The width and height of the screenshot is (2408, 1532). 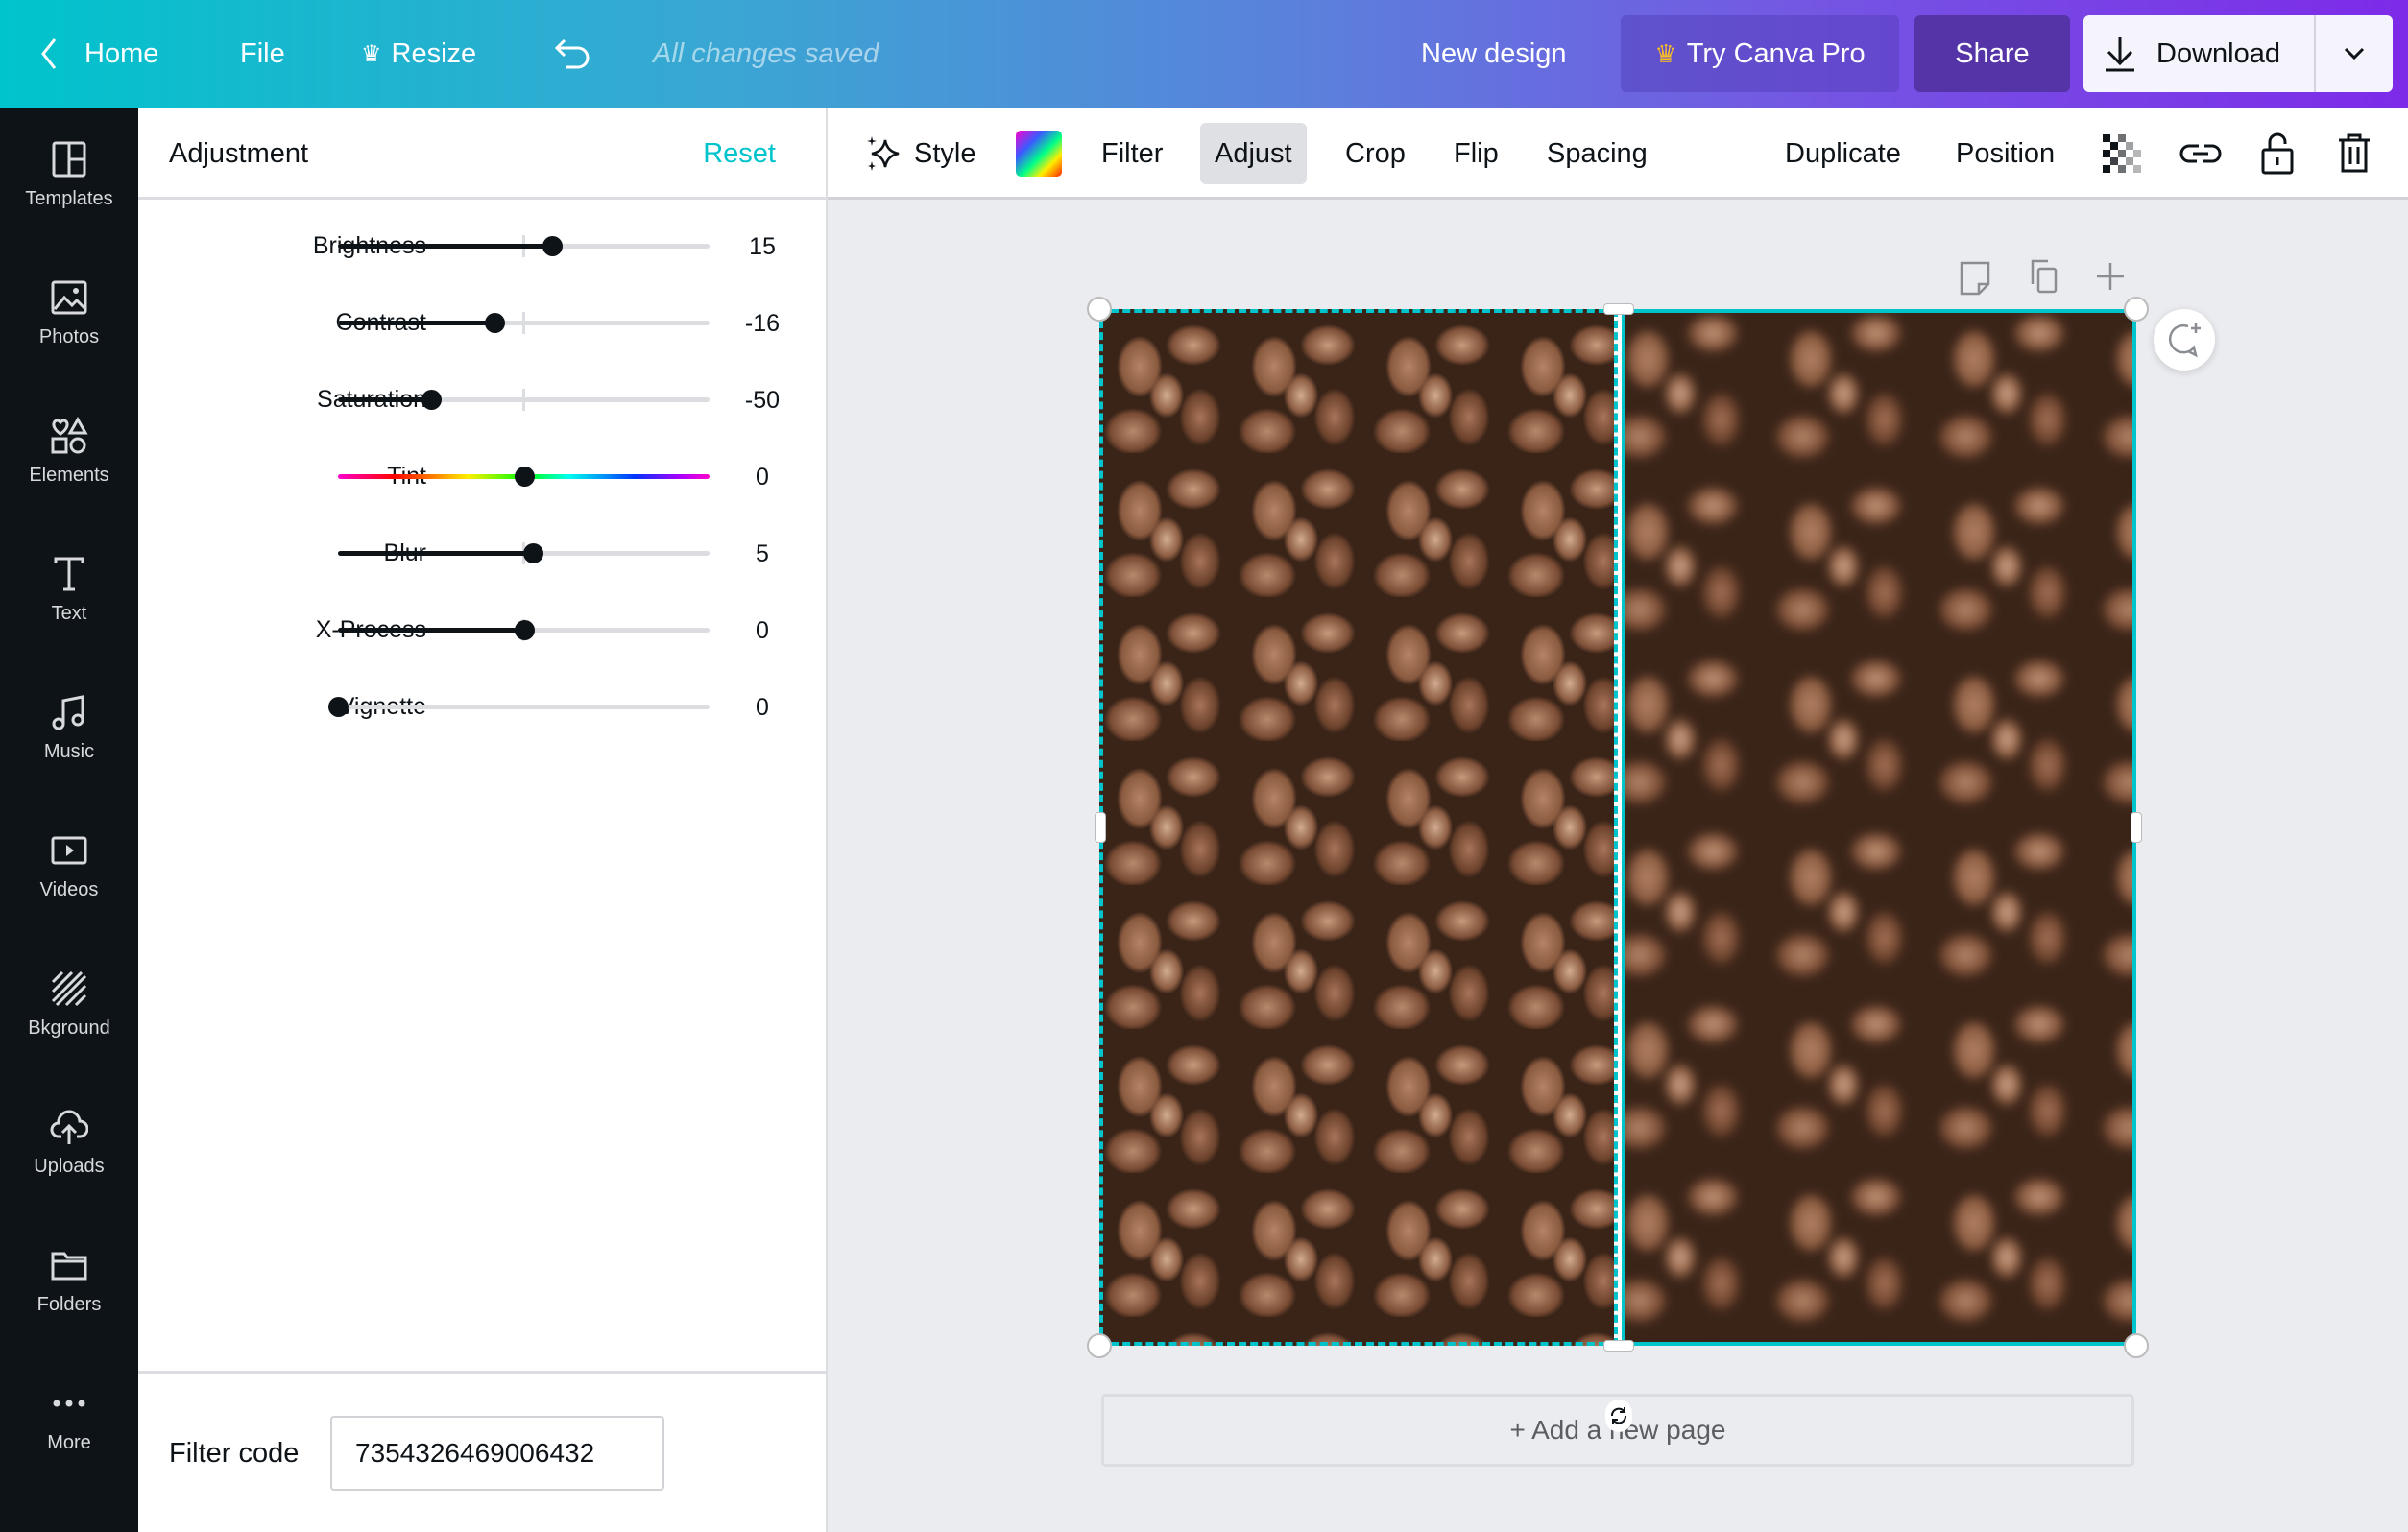 I want to click on style-label: Style, so click(x=945, y=153).